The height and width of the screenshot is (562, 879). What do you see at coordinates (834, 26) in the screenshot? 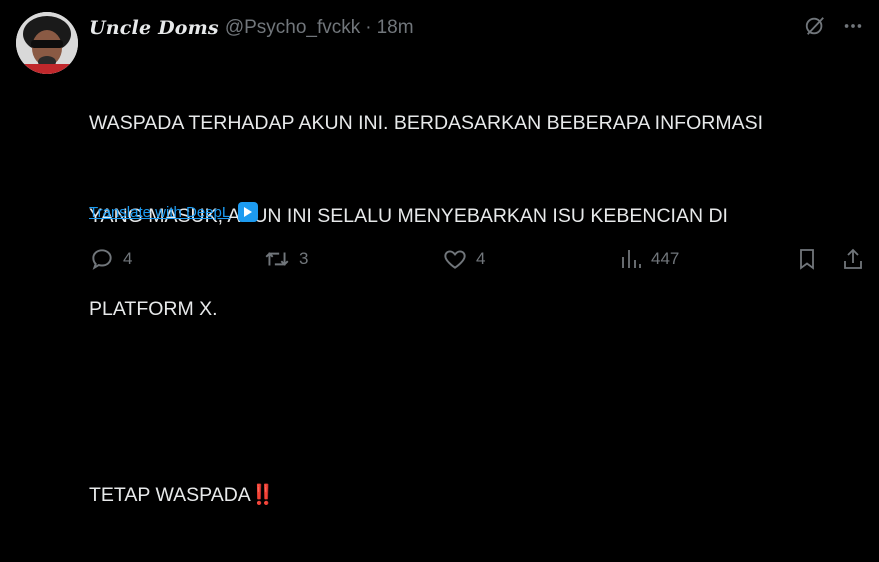
I see `top-actions` at bounding box center [834, 26].